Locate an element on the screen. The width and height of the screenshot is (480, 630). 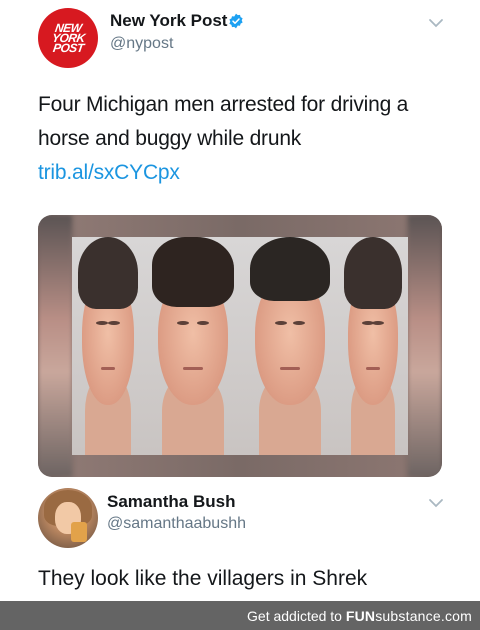
footer-brand: FUNsubstance.com is located at coordinates (409, 616).